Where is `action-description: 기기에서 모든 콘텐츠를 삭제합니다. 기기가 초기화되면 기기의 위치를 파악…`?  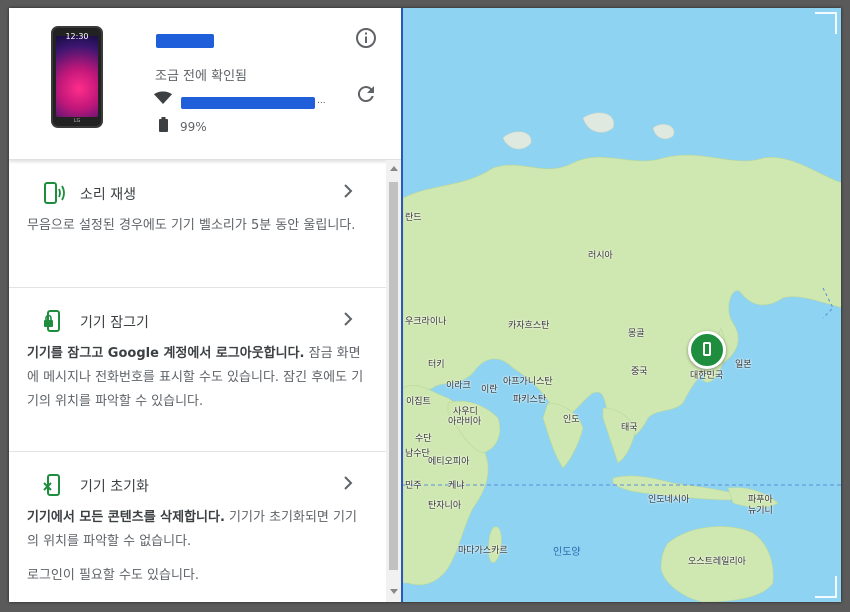 action-description: 기기에서 모든 콘텐츠를 삭제합니다. 기기가 초기화되면 기기의 위치를 파악… is located at coordinates (197, 546).